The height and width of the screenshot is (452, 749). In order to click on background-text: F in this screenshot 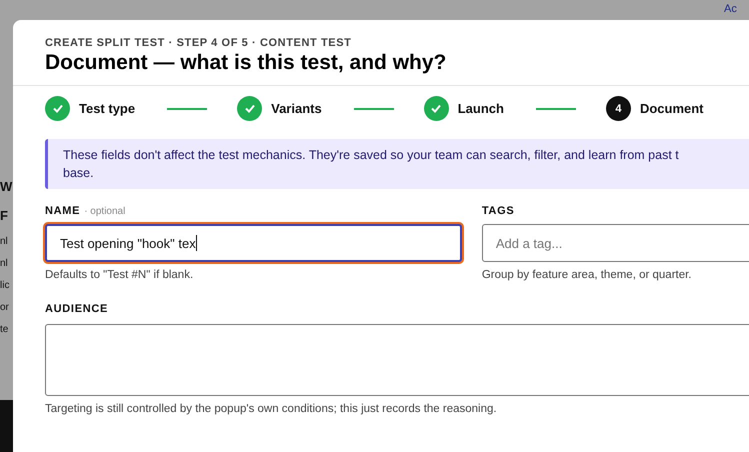, I will do `click(4, 216)`.